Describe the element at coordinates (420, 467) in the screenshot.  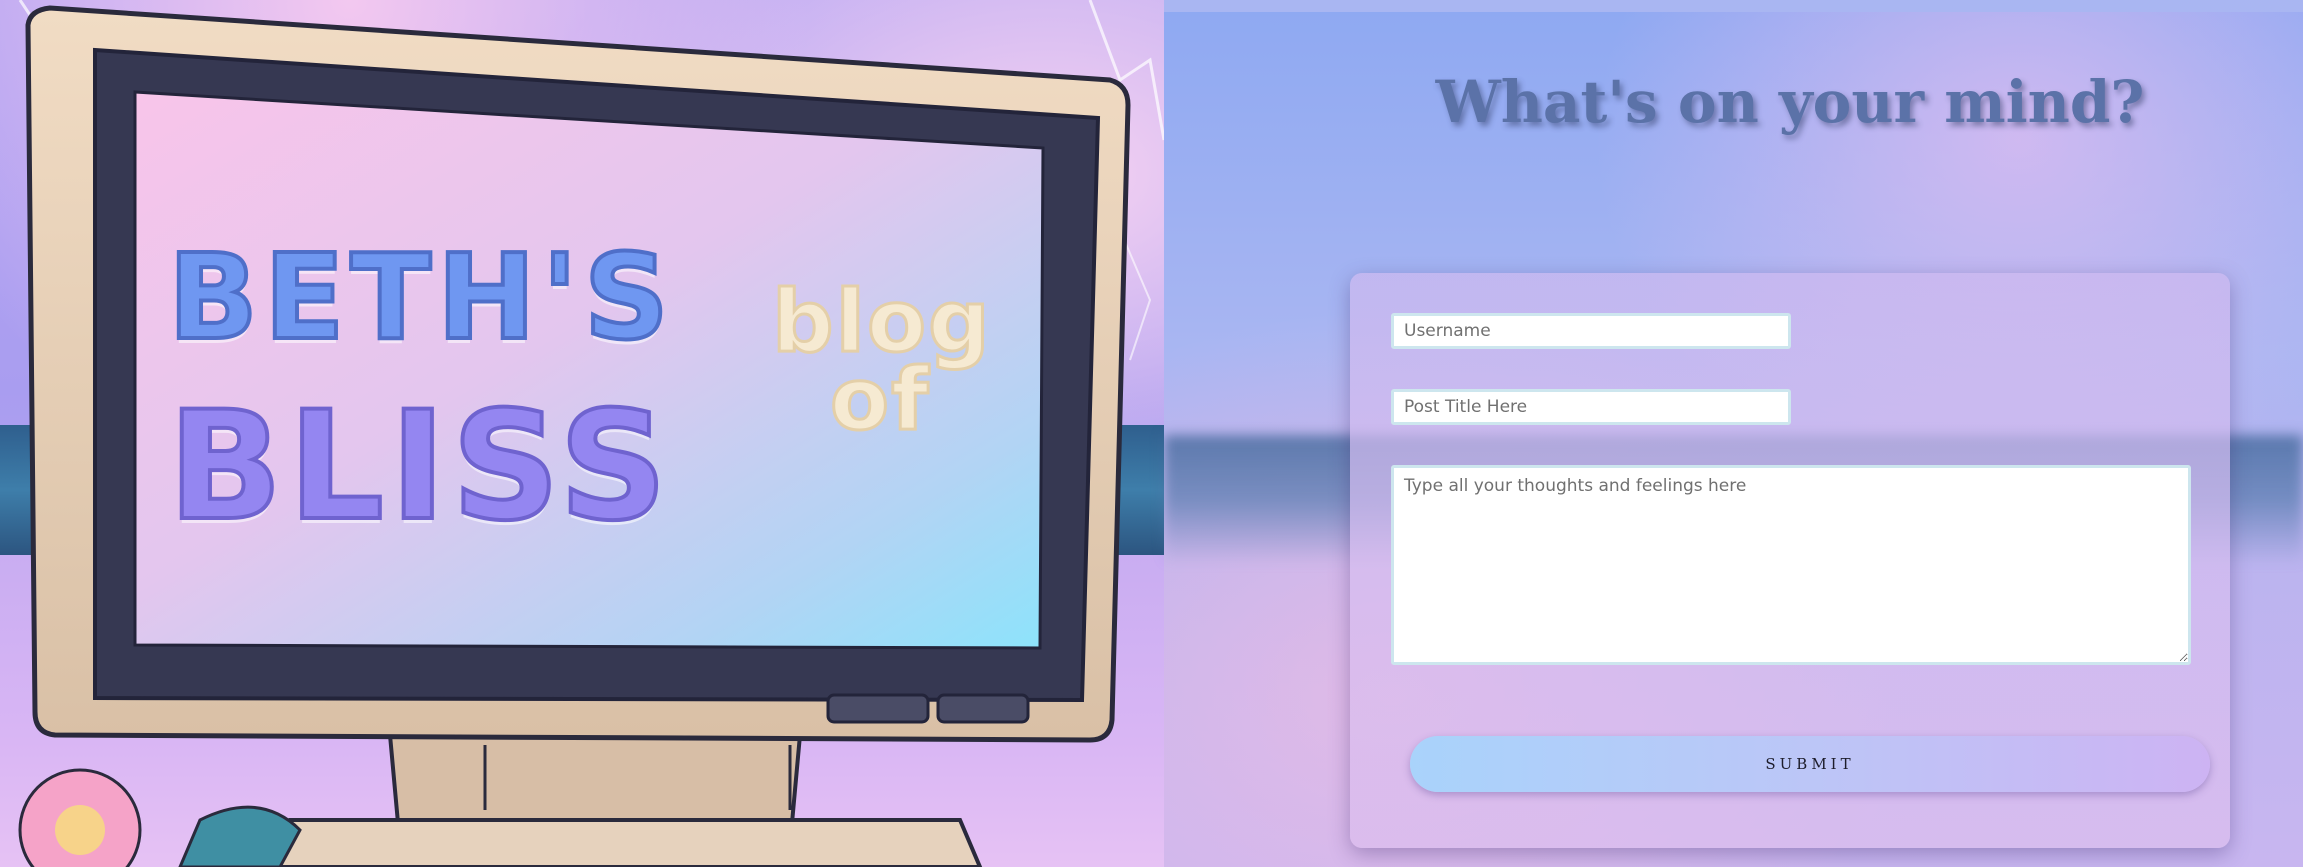
I see `logo-line-bliss: BLISS` at that location.